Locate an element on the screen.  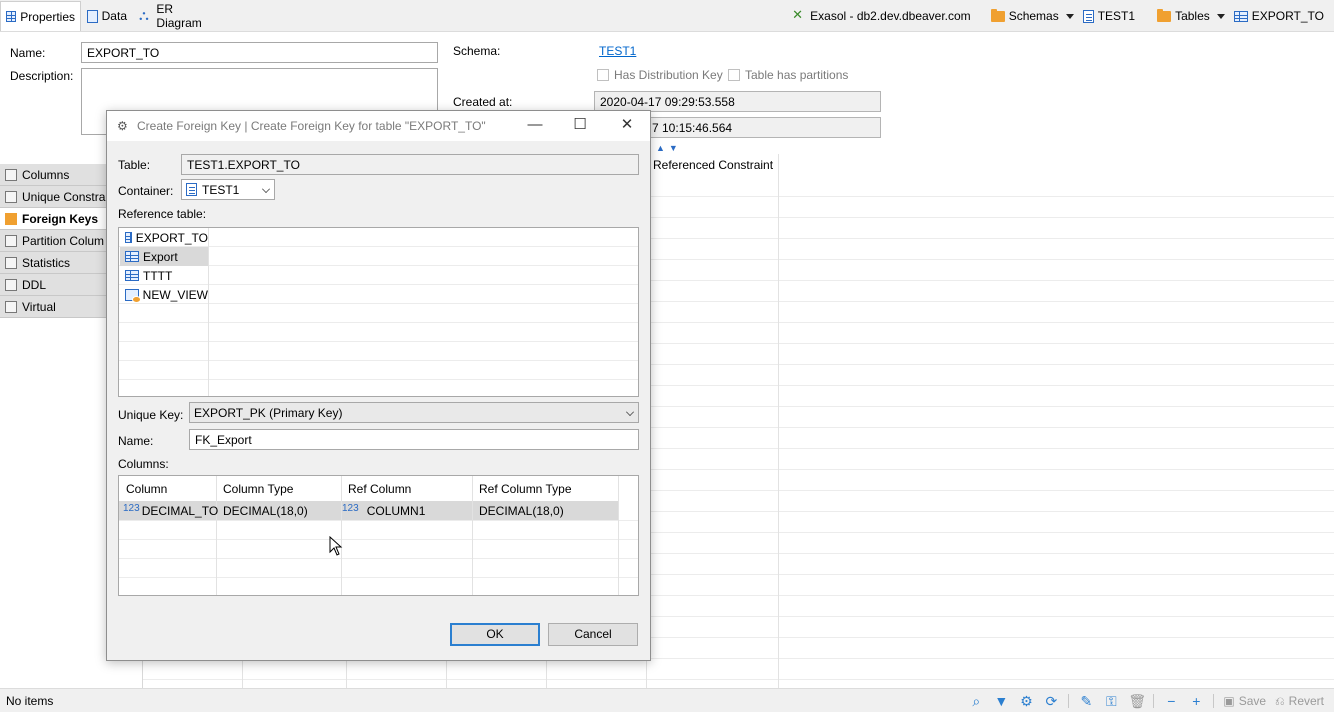
breadcrumb-label: TEST1 is located at coordinates (1116, 16).